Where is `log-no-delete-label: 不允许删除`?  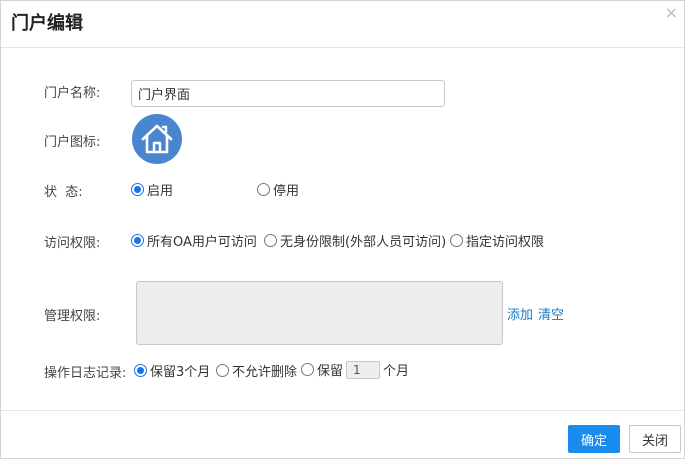
log-no-delete-label: 不允许删除 is located at coordinates (265, 372).